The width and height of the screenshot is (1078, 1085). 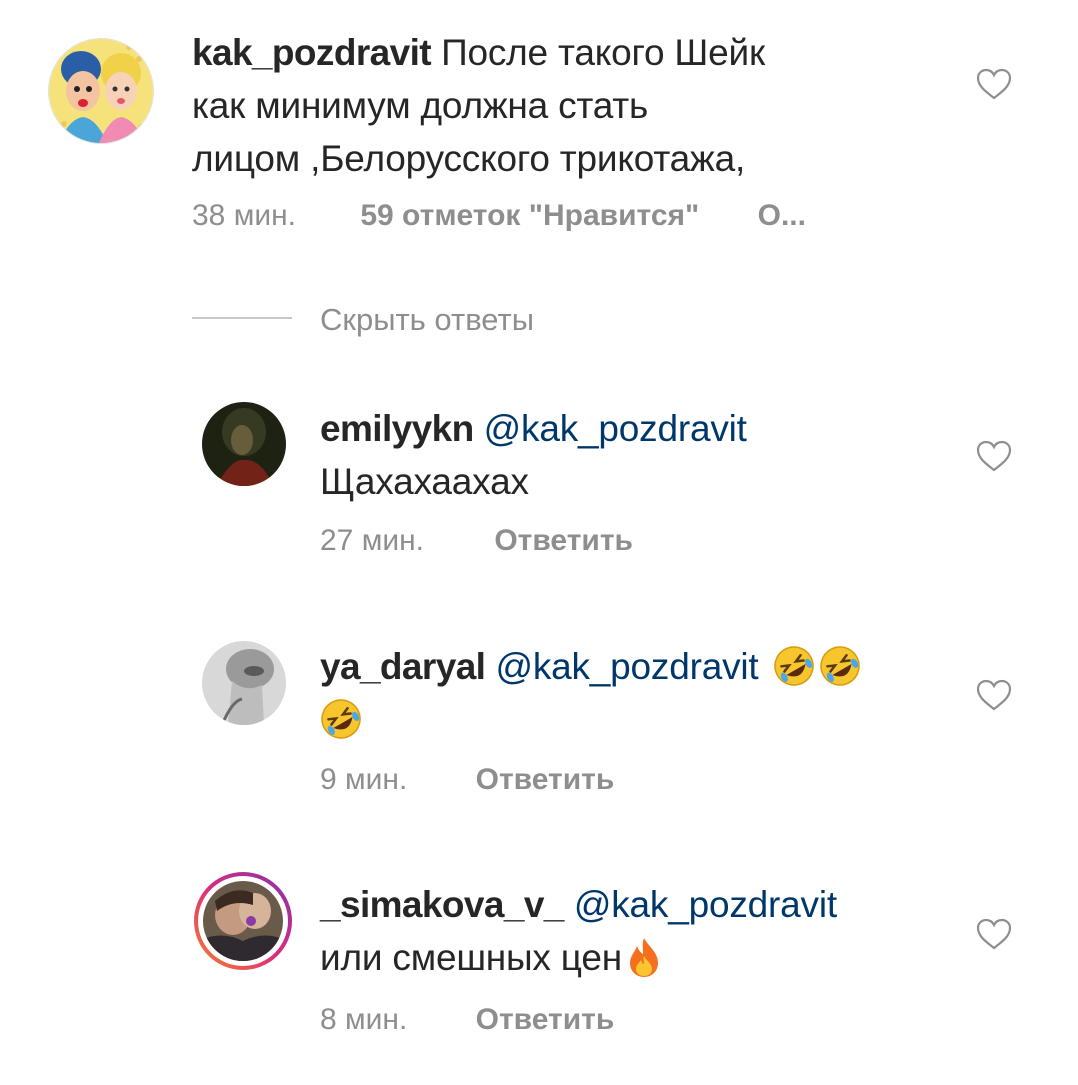 I want to click on avatar-pop-art-image, so click(x=101, y=91).